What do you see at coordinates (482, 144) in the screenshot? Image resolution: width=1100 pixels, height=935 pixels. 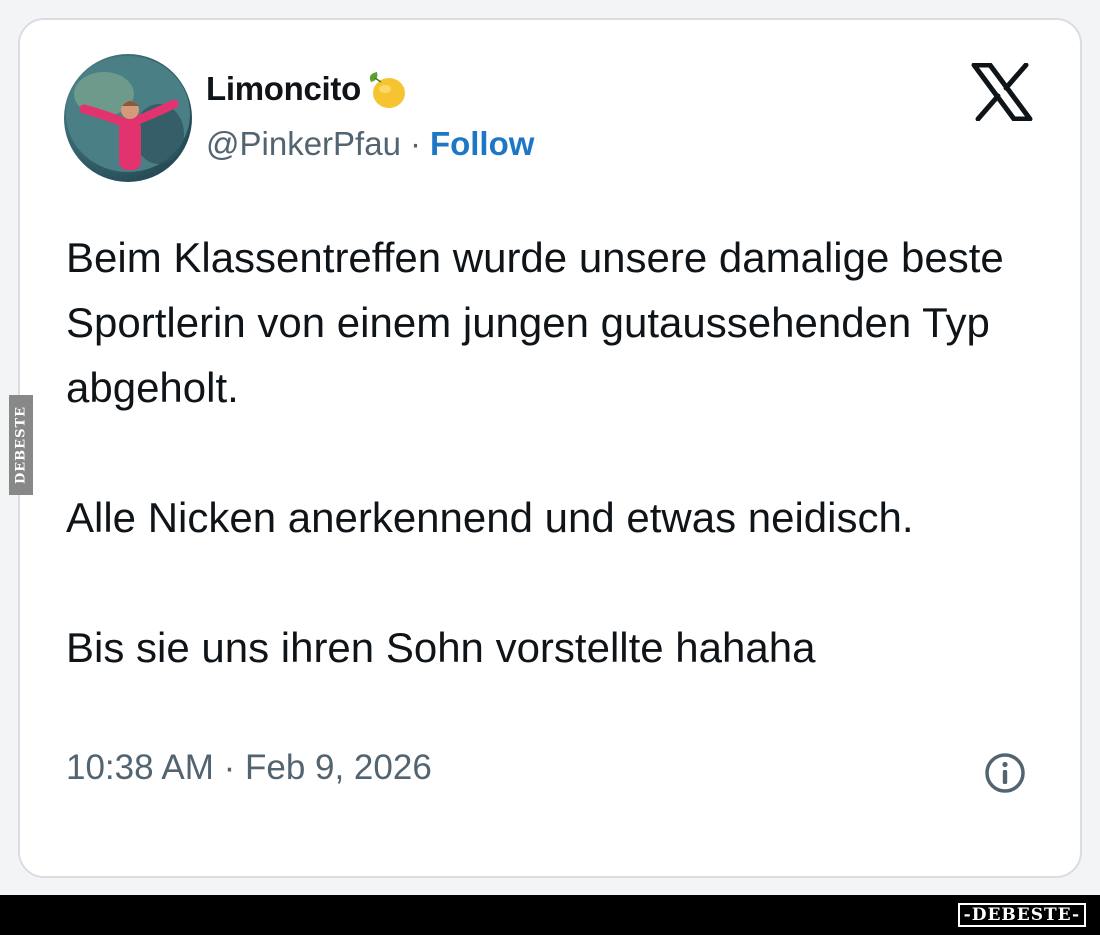 I see `follow-button: Follow` at bounding box center [482, 144].